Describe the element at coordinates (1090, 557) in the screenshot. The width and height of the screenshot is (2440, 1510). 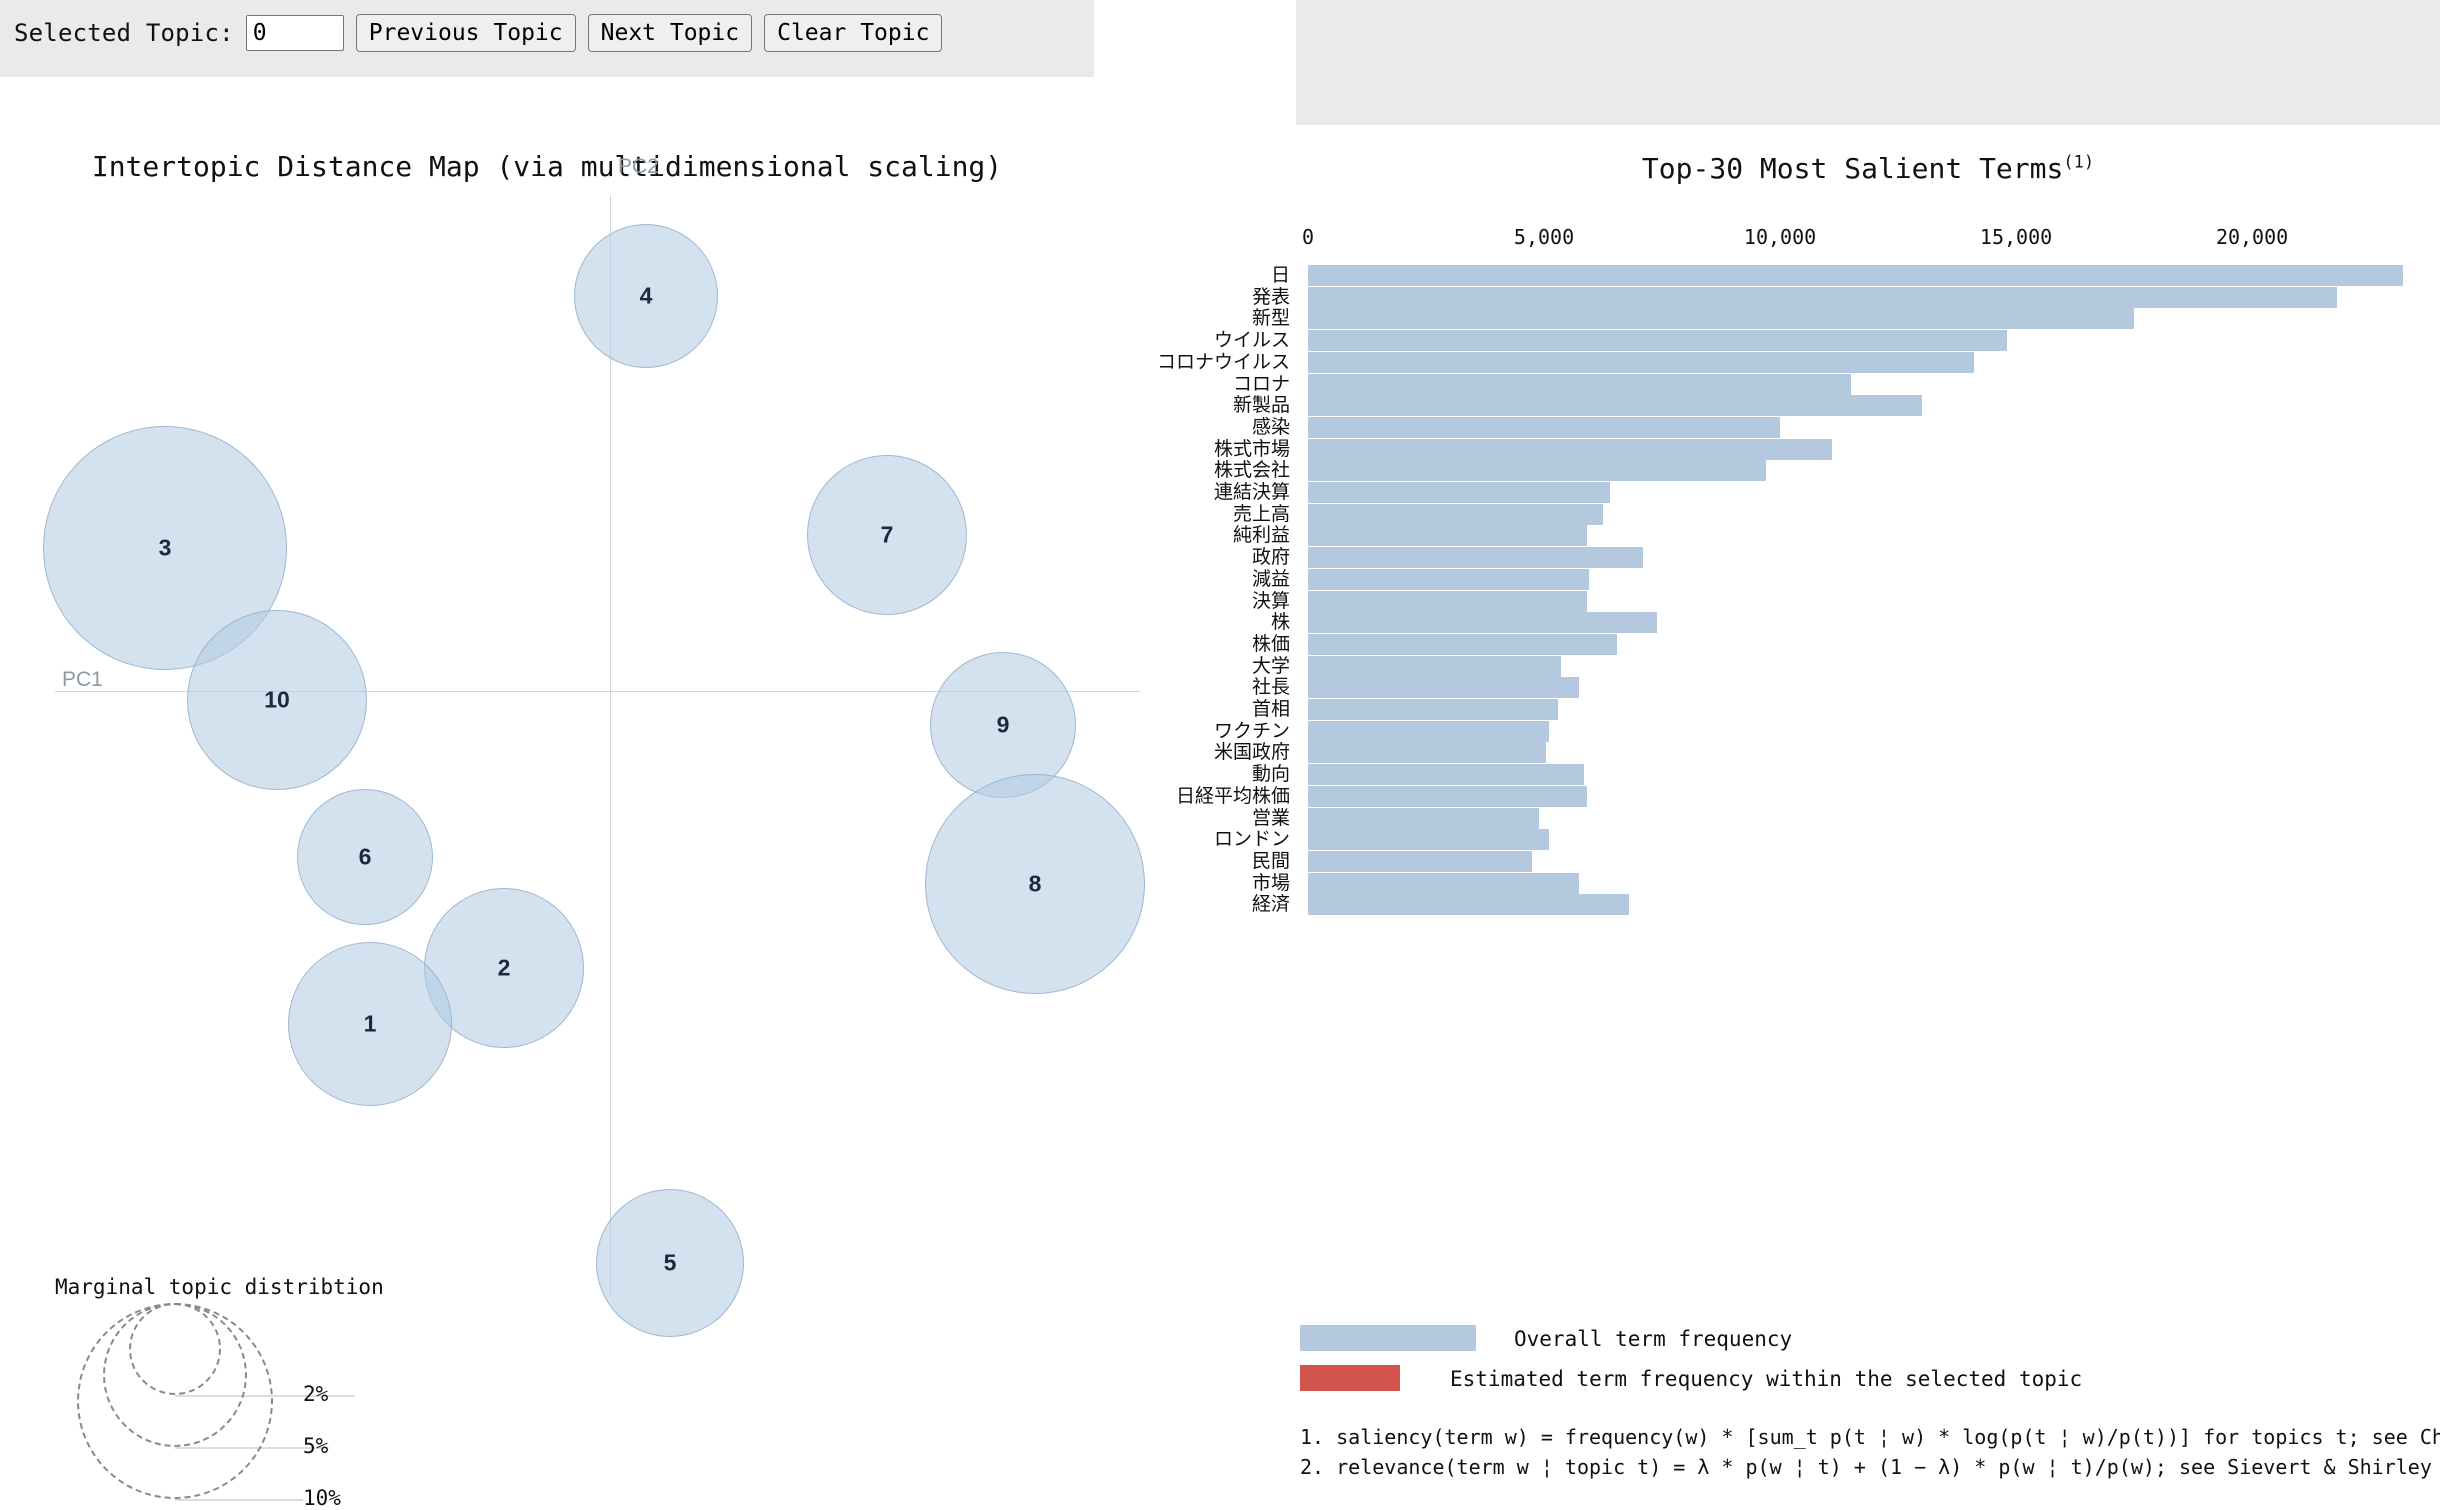
I see `bar-term-label: 政府` at that location.